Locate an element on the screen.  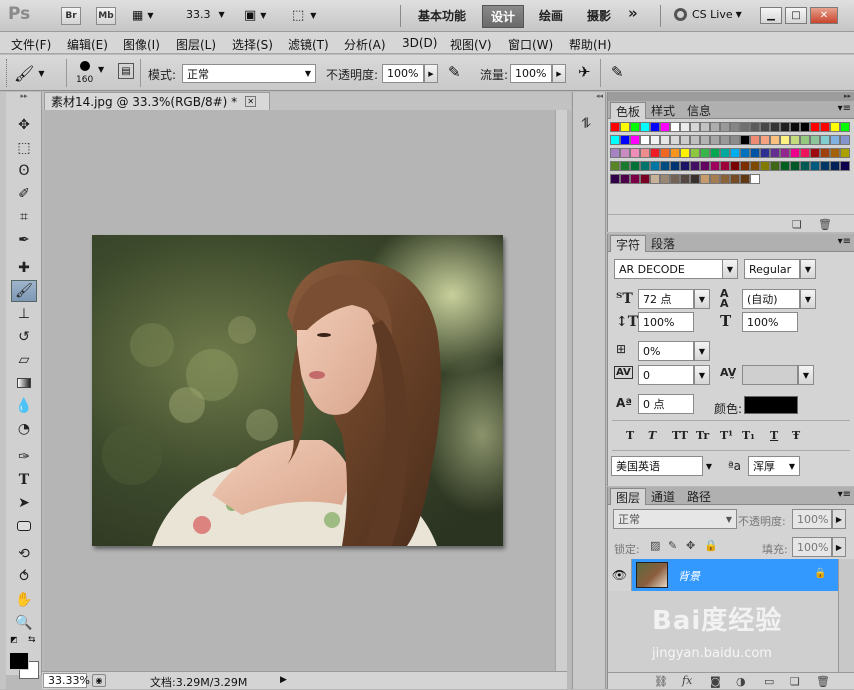
swatch-grid is located at coordinates (730, 164).